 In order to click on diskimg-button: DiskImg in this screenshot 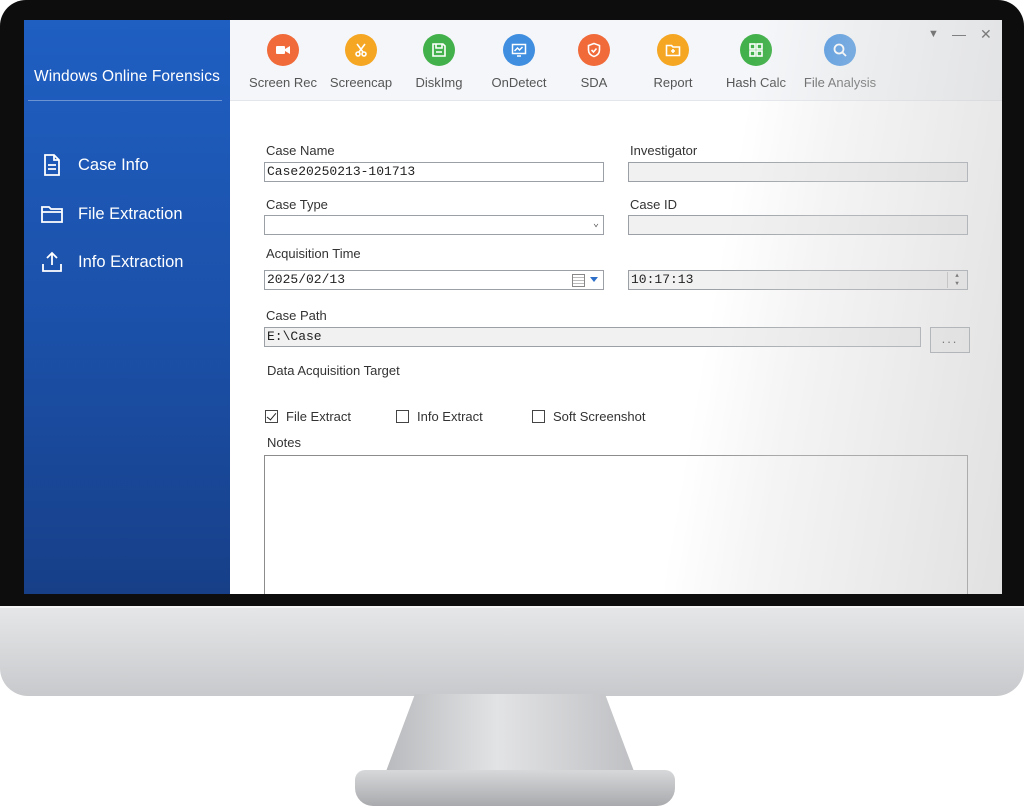, I will do `click(439, 62)`.